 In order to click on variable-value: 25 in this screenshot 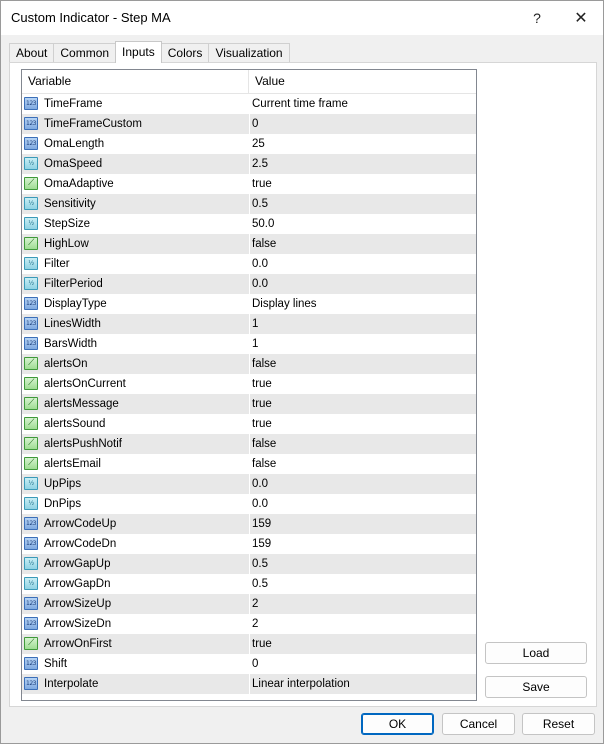, I will do `click(258, 144)`.